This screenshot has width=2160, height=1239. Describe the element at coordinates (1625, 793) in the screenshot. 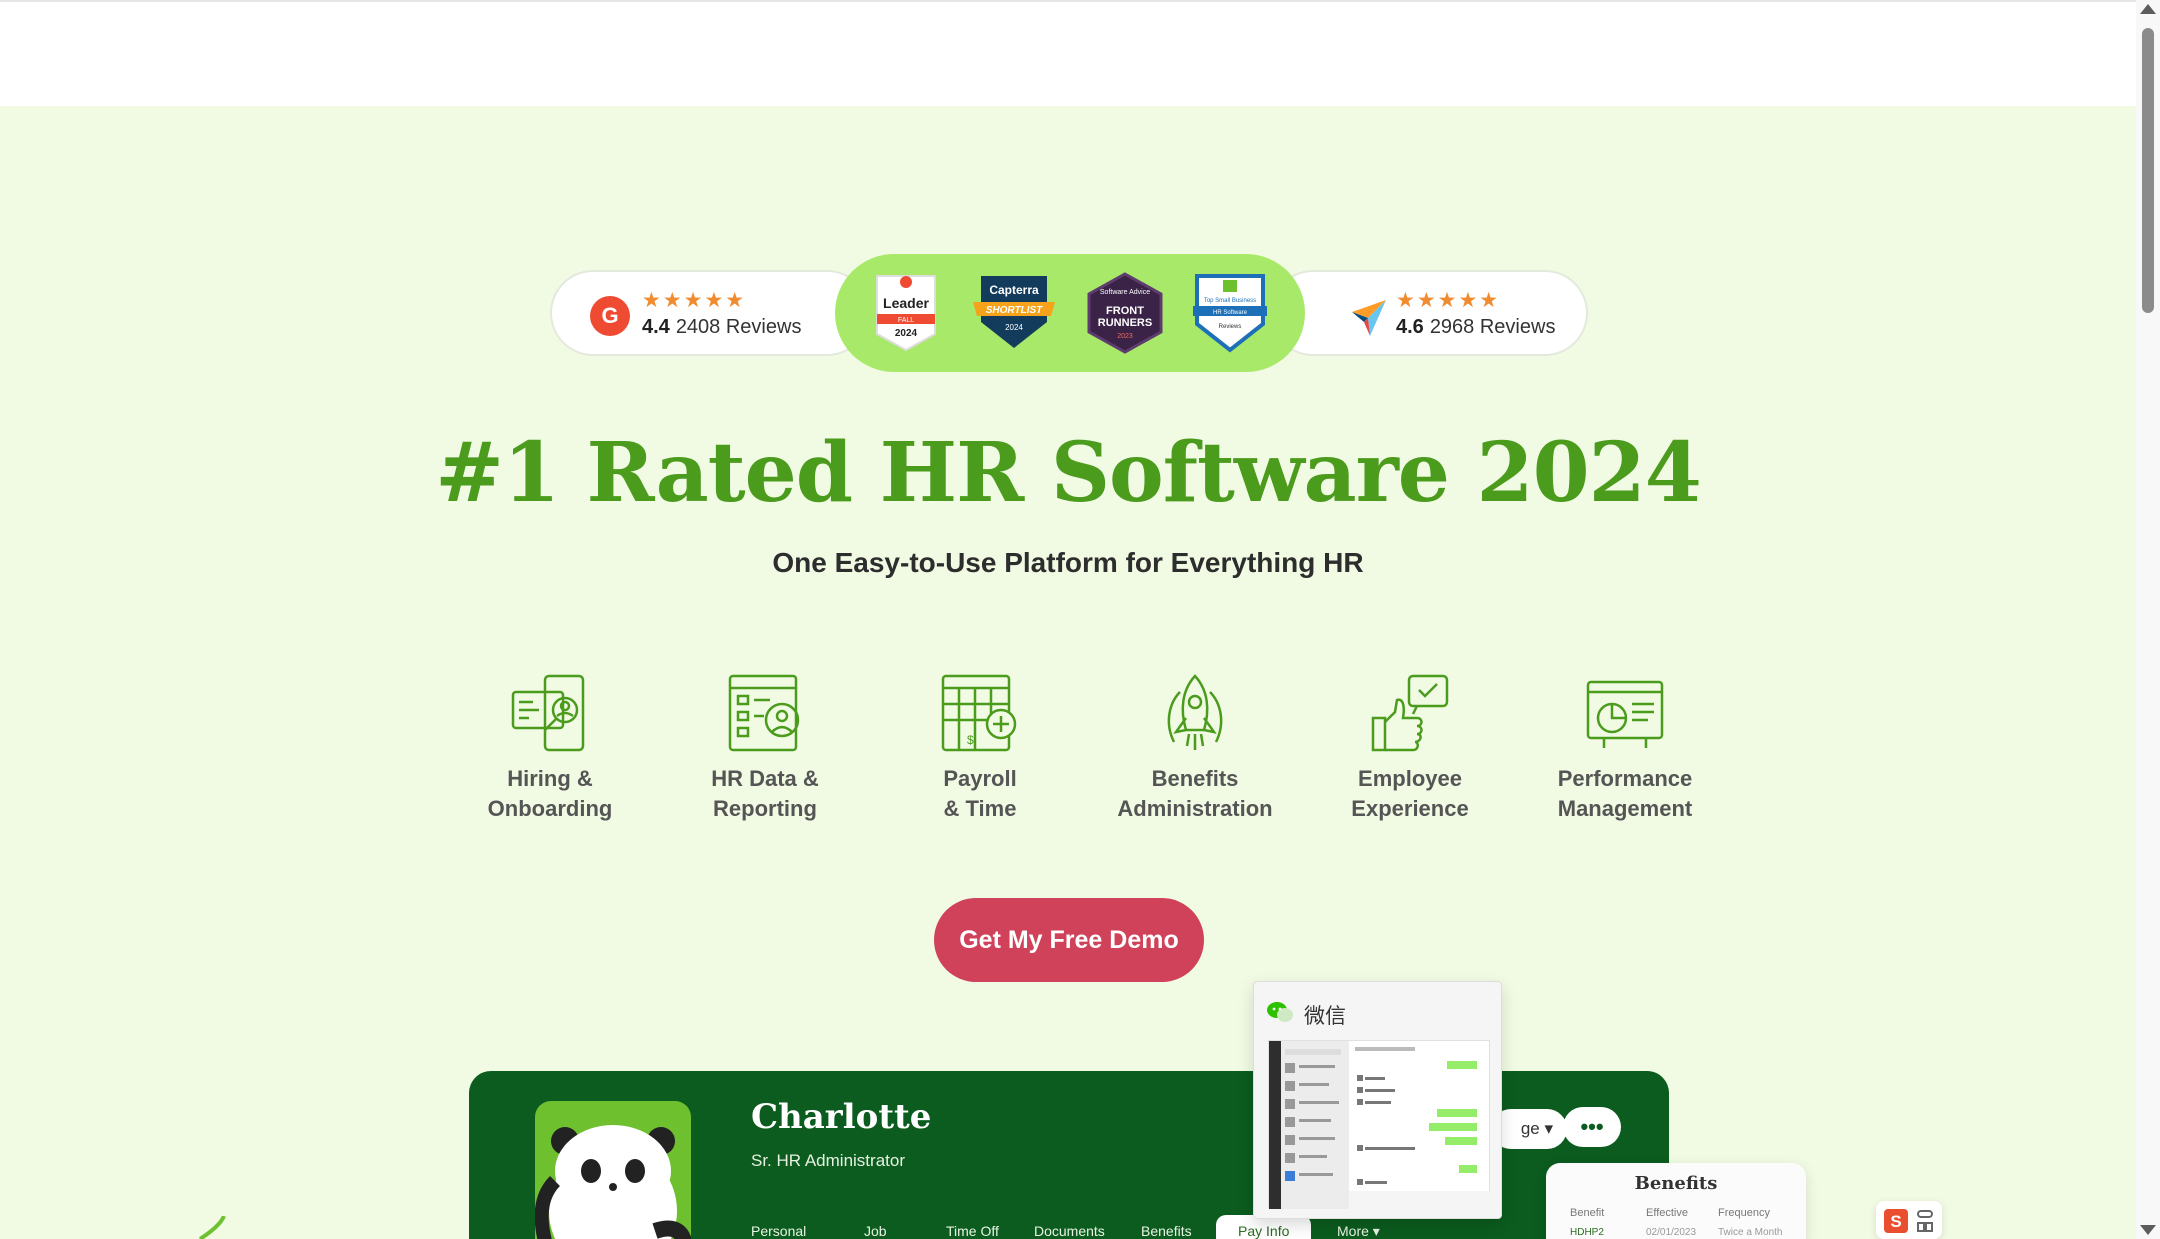

I see `feature-label: Performance Management` at that location.